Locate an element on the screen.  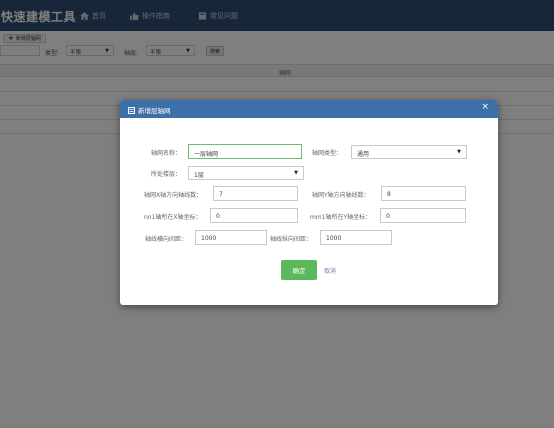
dialog-title: 新增层轴网 is located at coordinates (149, 110).